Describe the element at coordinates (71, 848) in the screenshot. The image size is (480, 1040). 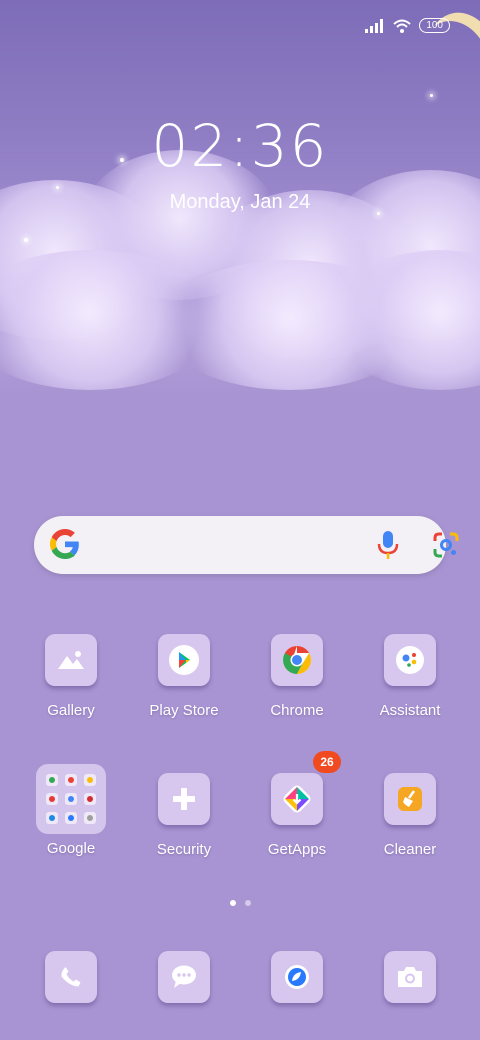
I see `app-label: Google` at that location.